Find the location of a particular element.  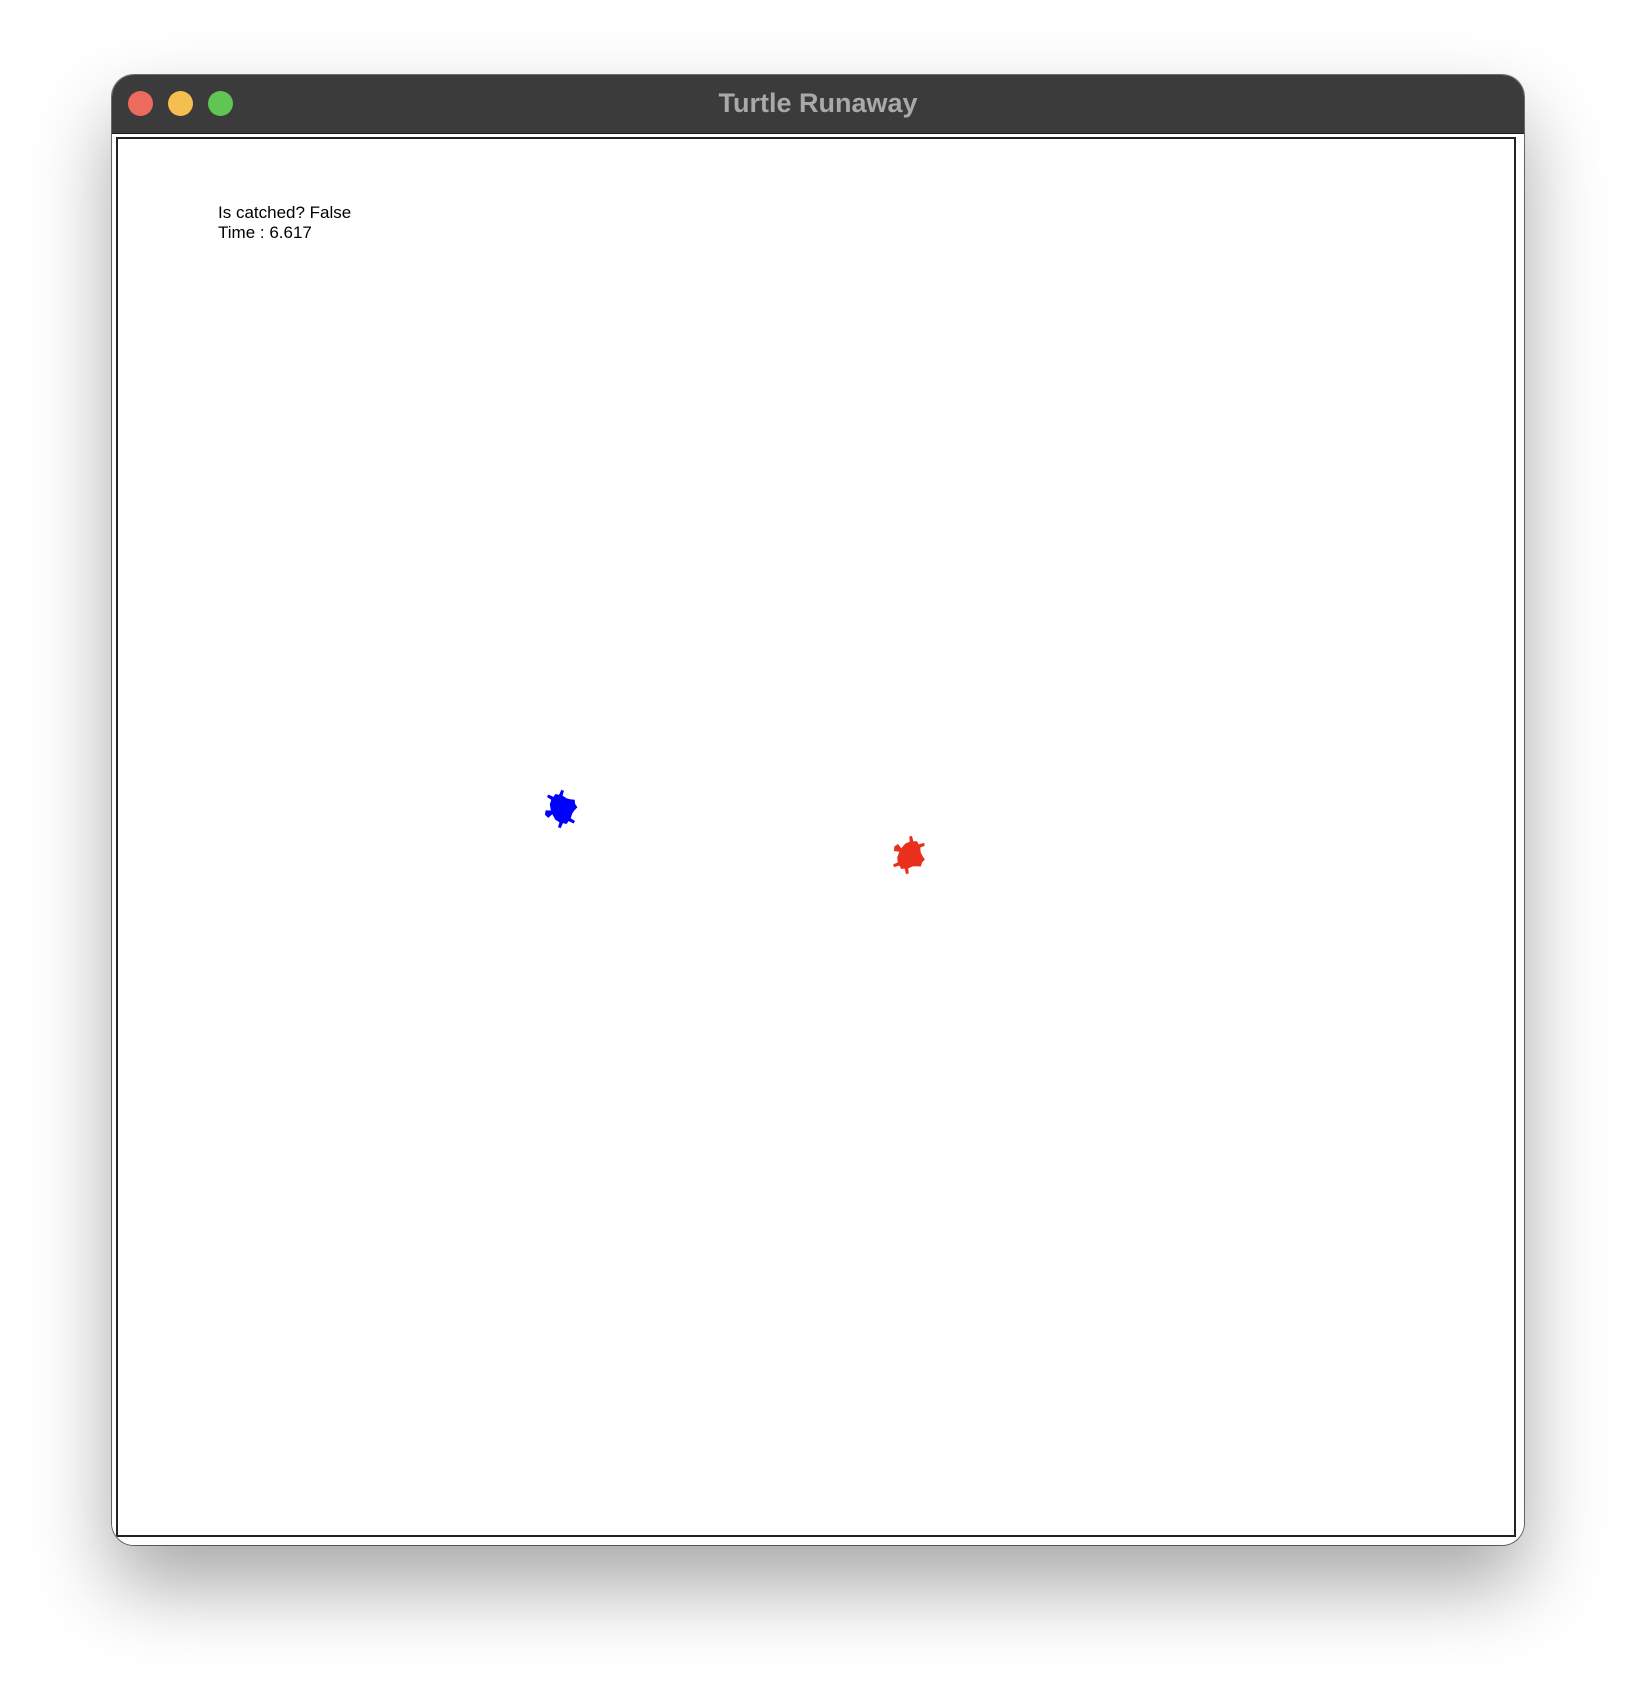

chaser-turtle-icon is located at coordinates (909, 855).